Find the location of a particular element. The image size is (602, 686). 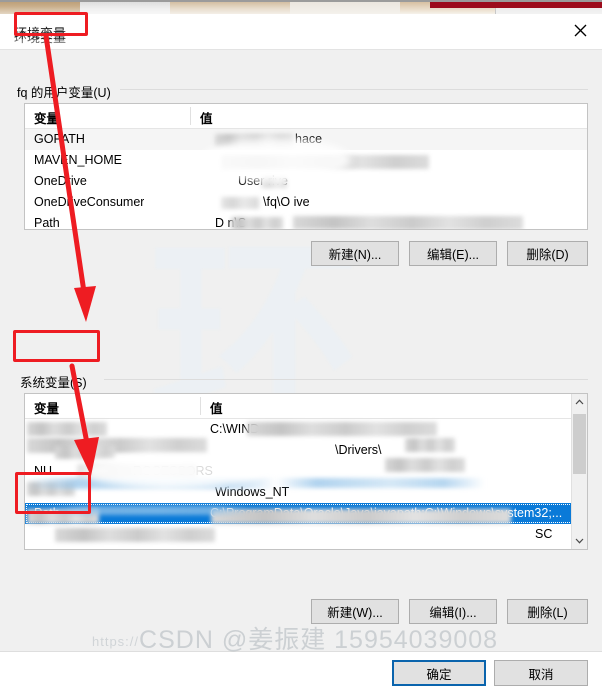

user-variables-group-label: fq 的用户变量(U) is located at coordinates (64, 91).